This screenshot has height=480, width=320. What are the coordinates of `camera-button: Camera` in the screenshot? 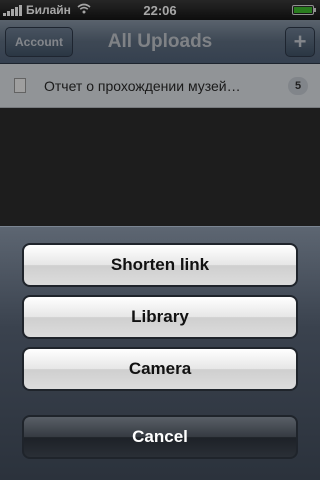 It's located at (160, 369).